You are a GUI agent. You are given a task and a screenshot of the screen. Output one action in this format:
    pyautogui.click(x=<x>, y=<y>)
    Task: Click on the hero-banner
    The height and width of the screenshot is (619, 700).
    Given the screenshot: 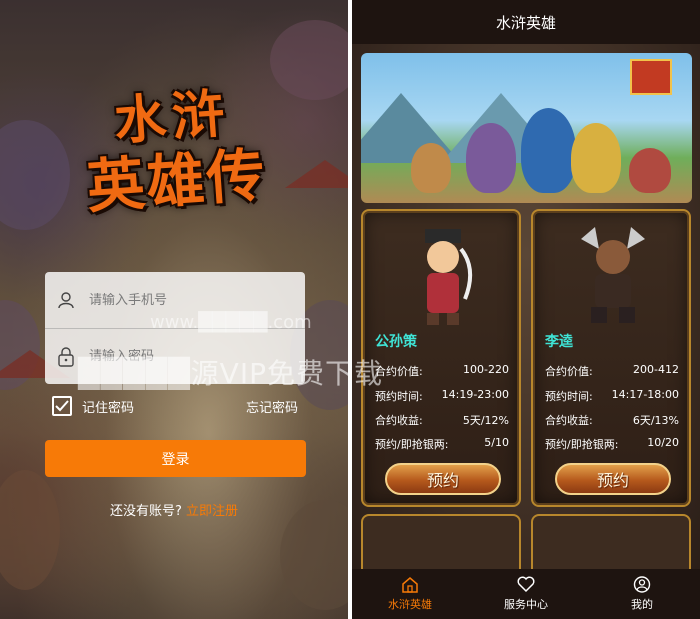 What is the action you would take?
    pyautogui.click(x=526, y=128)
    